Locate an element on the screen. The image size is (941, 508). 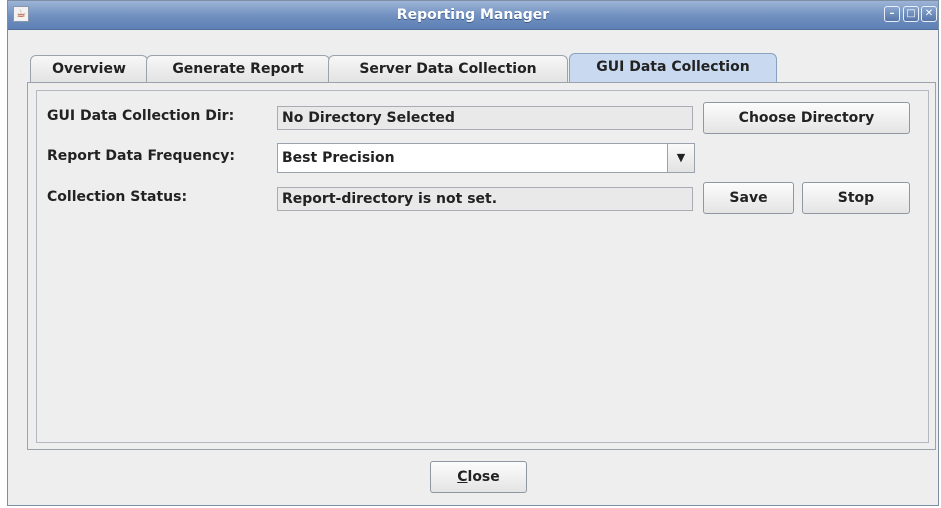
title-bar: ☕ Reporting Manager – □ ✕ is located at coordinates (473, 15).